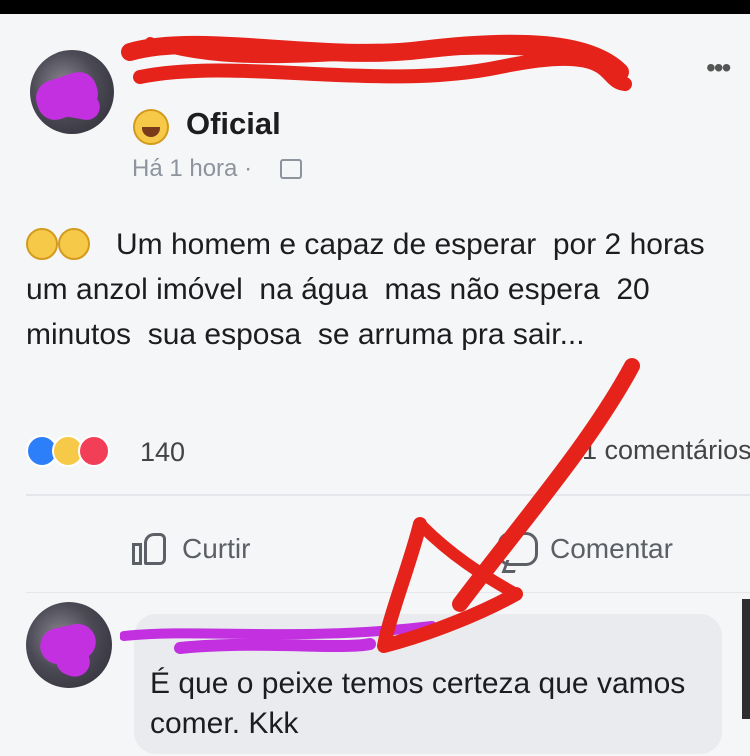 Image resolution: width=750 pixels, height=756 pixels. What do you see at coordinates (162, 452) in the screenshot?
I see `reaction-count: 140` at bounding box center [162, 452].